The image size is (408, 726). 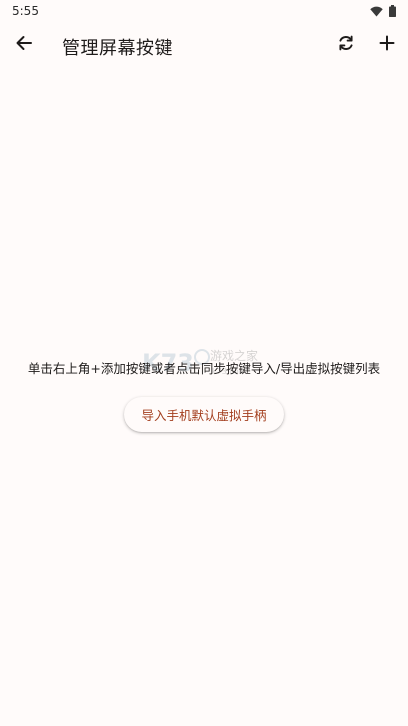 What do you see at coordinates (204, 11) in the screenshot?
I see `status-bar: 5:55` at bounding box center [204, 11].